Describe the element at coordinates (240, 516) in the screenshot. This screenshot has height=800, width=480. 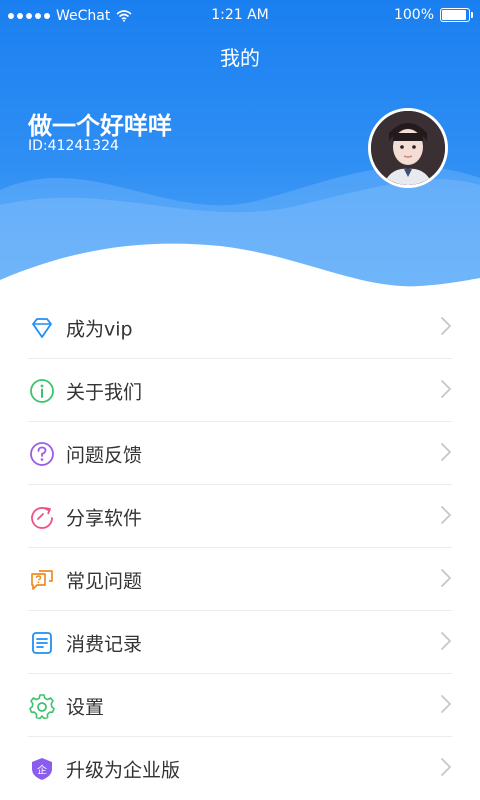
I see `menu-item-share: 分享软件` at that location.